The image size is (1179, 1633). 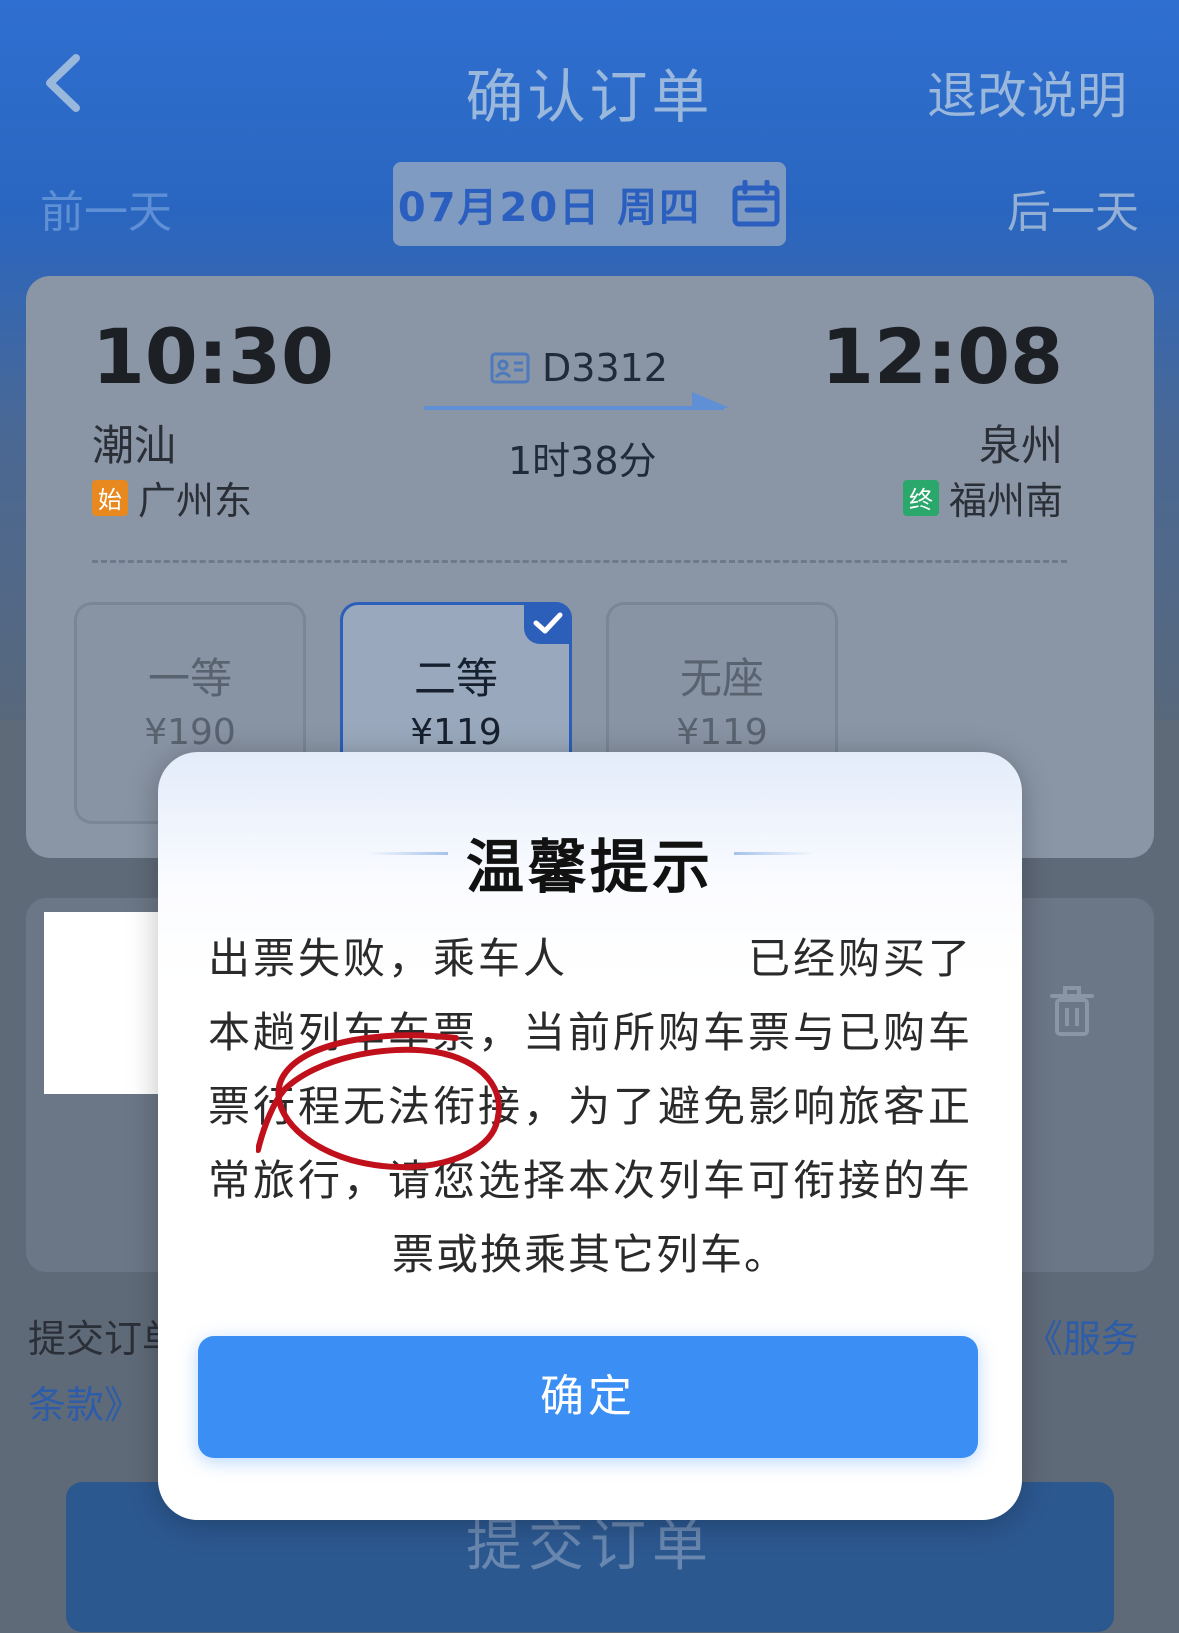 I want to click on id-card-icon, so click(x=510, y=368).